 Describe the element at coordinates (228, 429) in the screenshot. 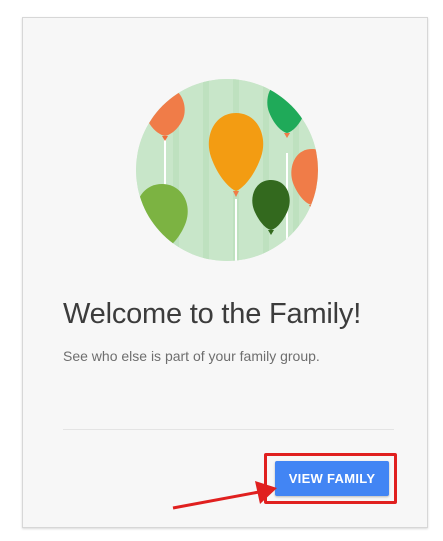

I see `card-divider` at that location.